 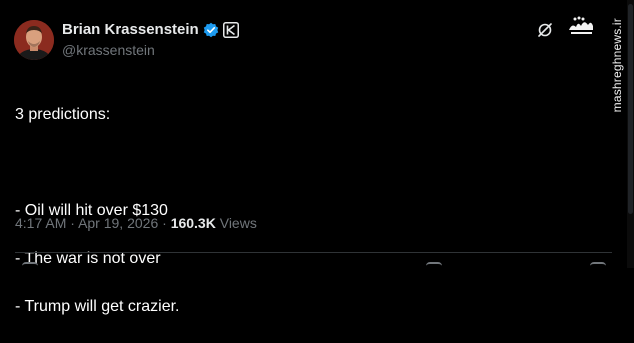 What do you see at coordinates (63, 114) in the screenshot?
I see `tweet-line: 3 predictions:` at bounding box center [63, 114].